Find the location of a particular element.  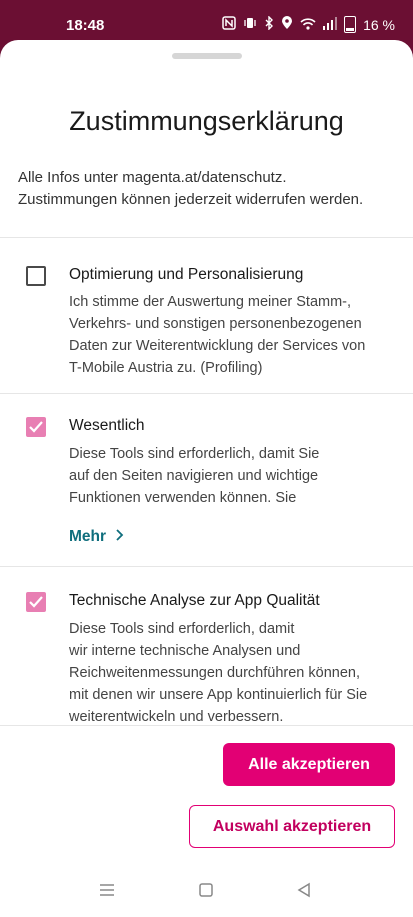

signal-icon is located at coordinates (330, 24).